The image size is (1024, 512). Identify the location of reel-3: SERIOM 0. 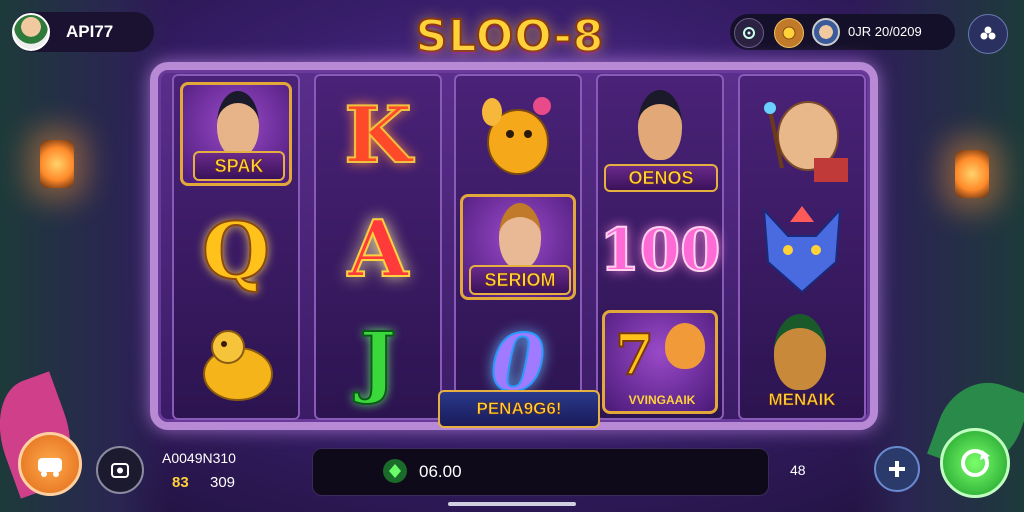
(518, 247).